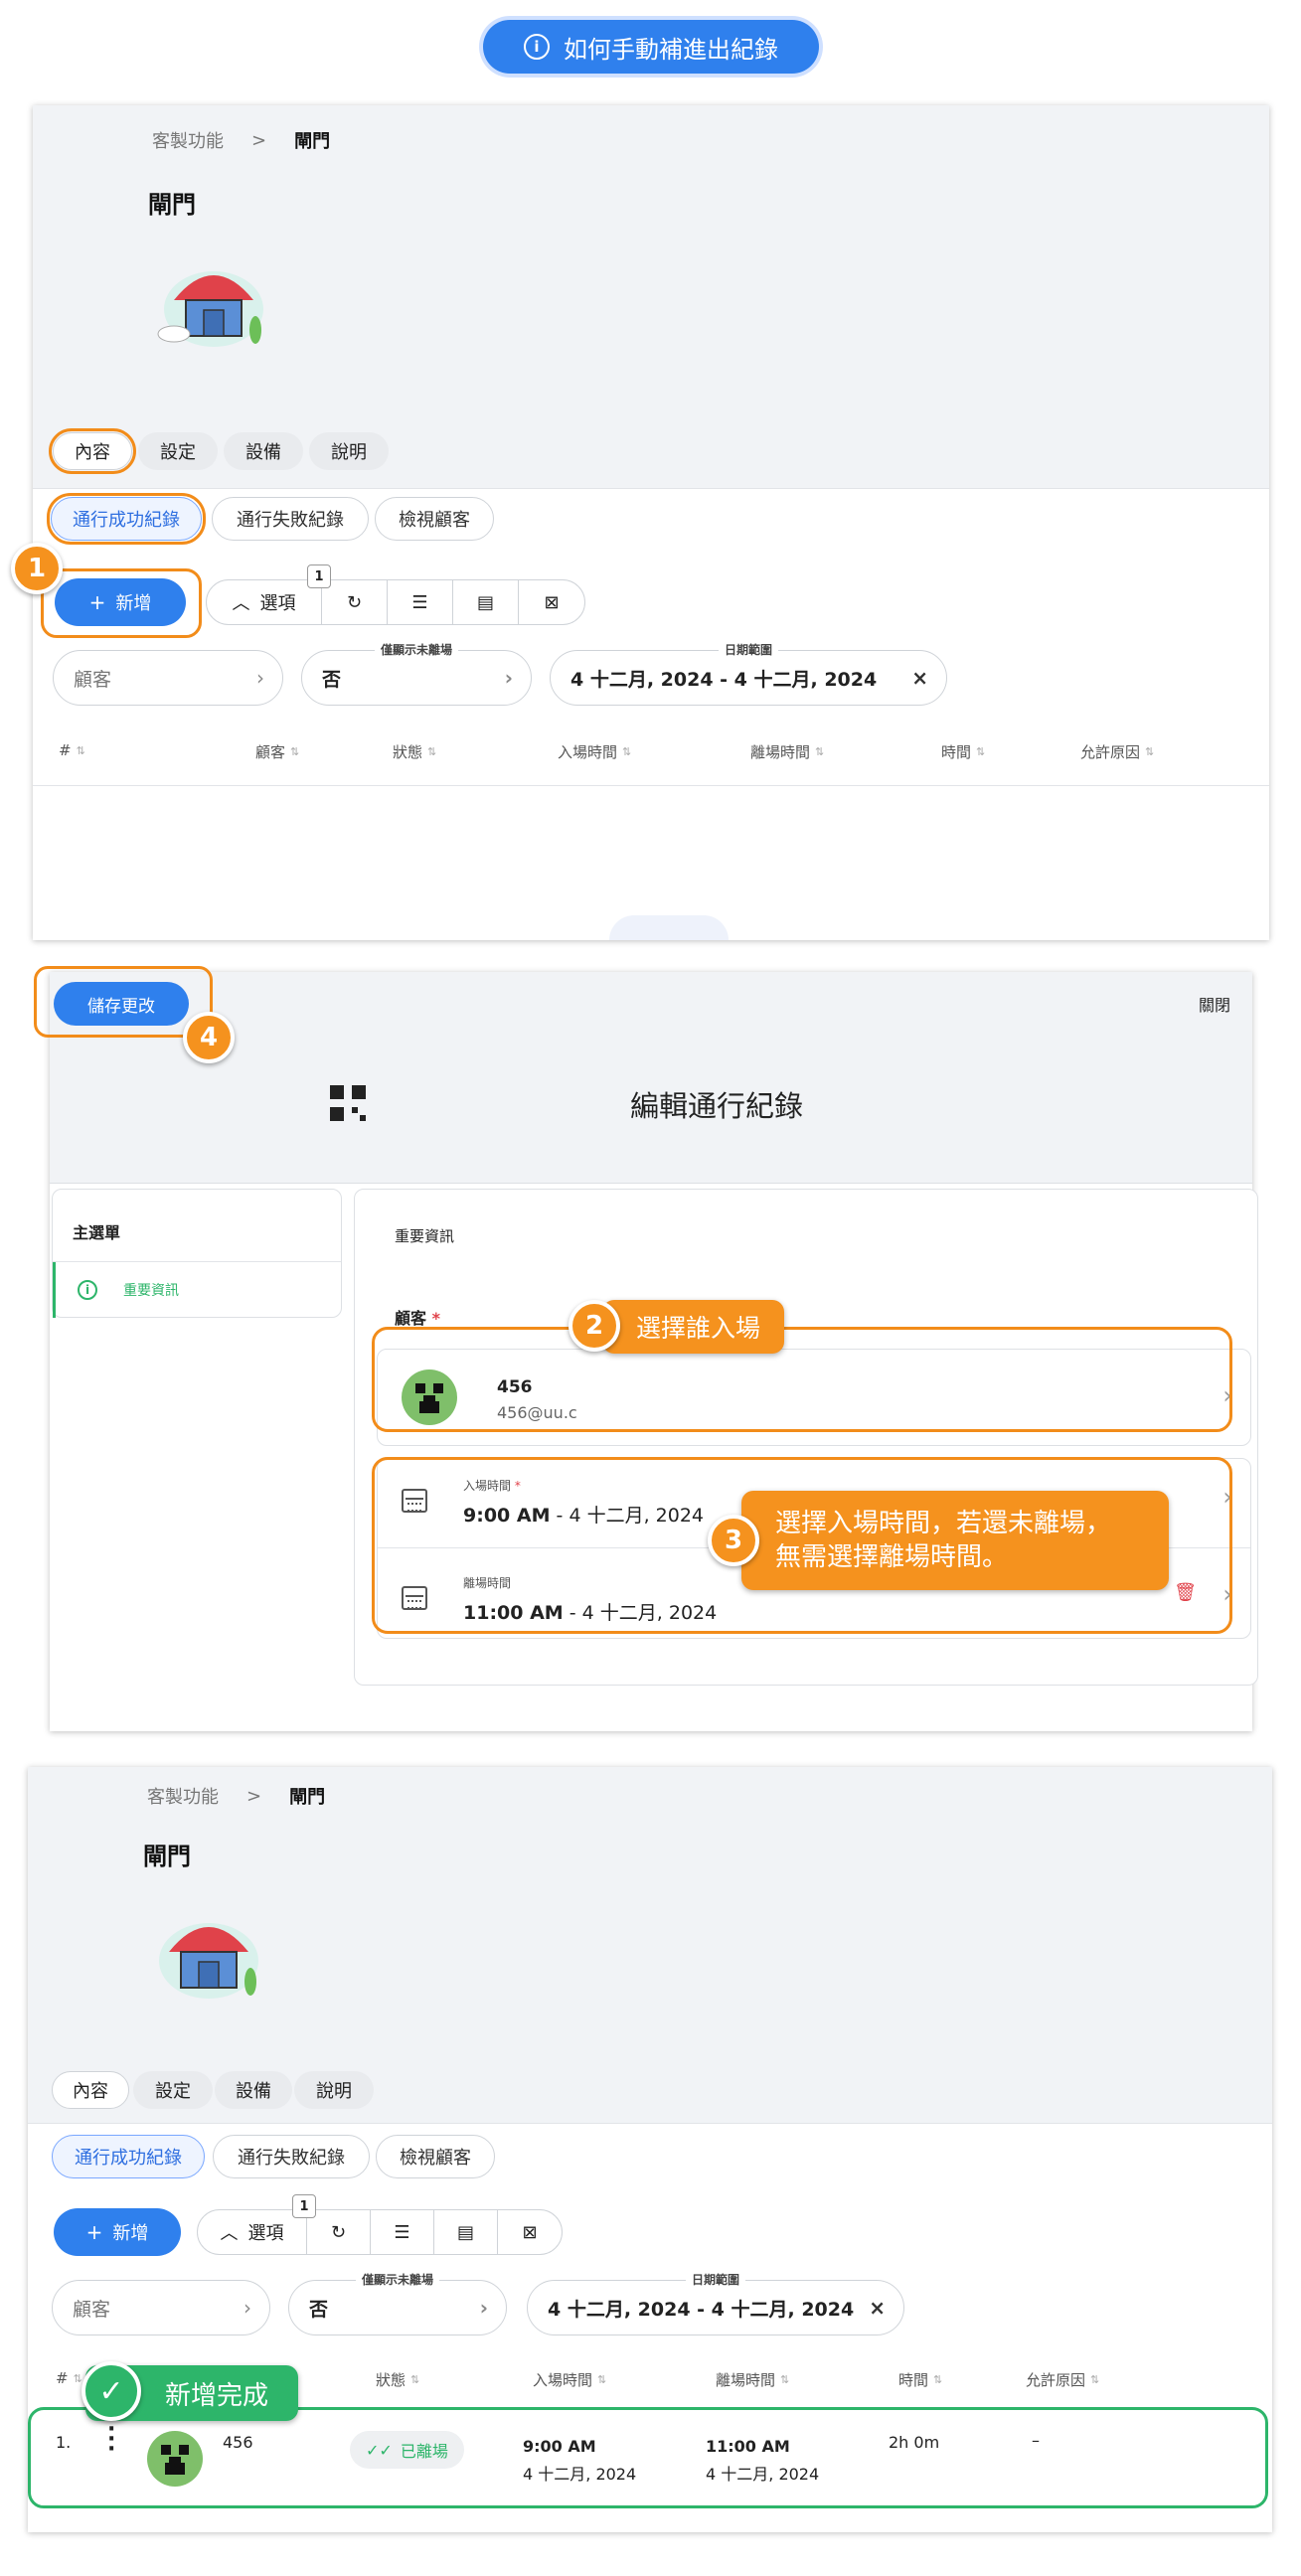 This screenshot has width=1301, height=2576. What do you see at coordinates (128, 2156) in the screenshot?
I see `tab-success-records: 通行成功紀錄` at bounding box center [128, 2156].